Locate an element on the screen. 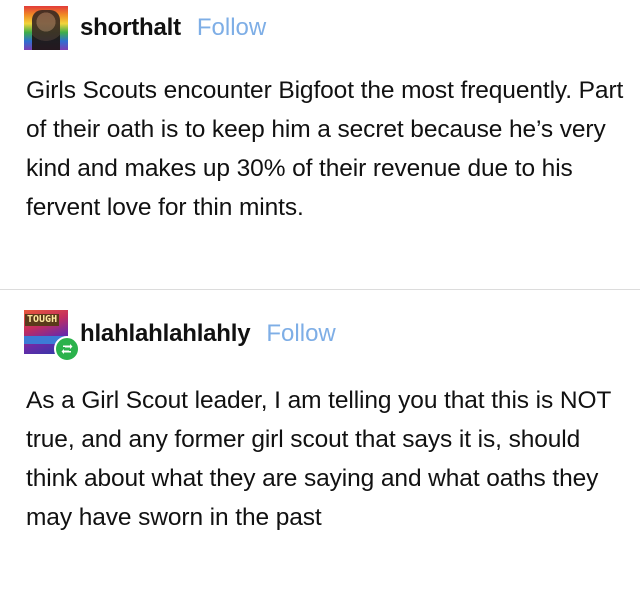 The image size is (640, 589). post-header: shorthalt Follow is located at coordinates (145, 28).